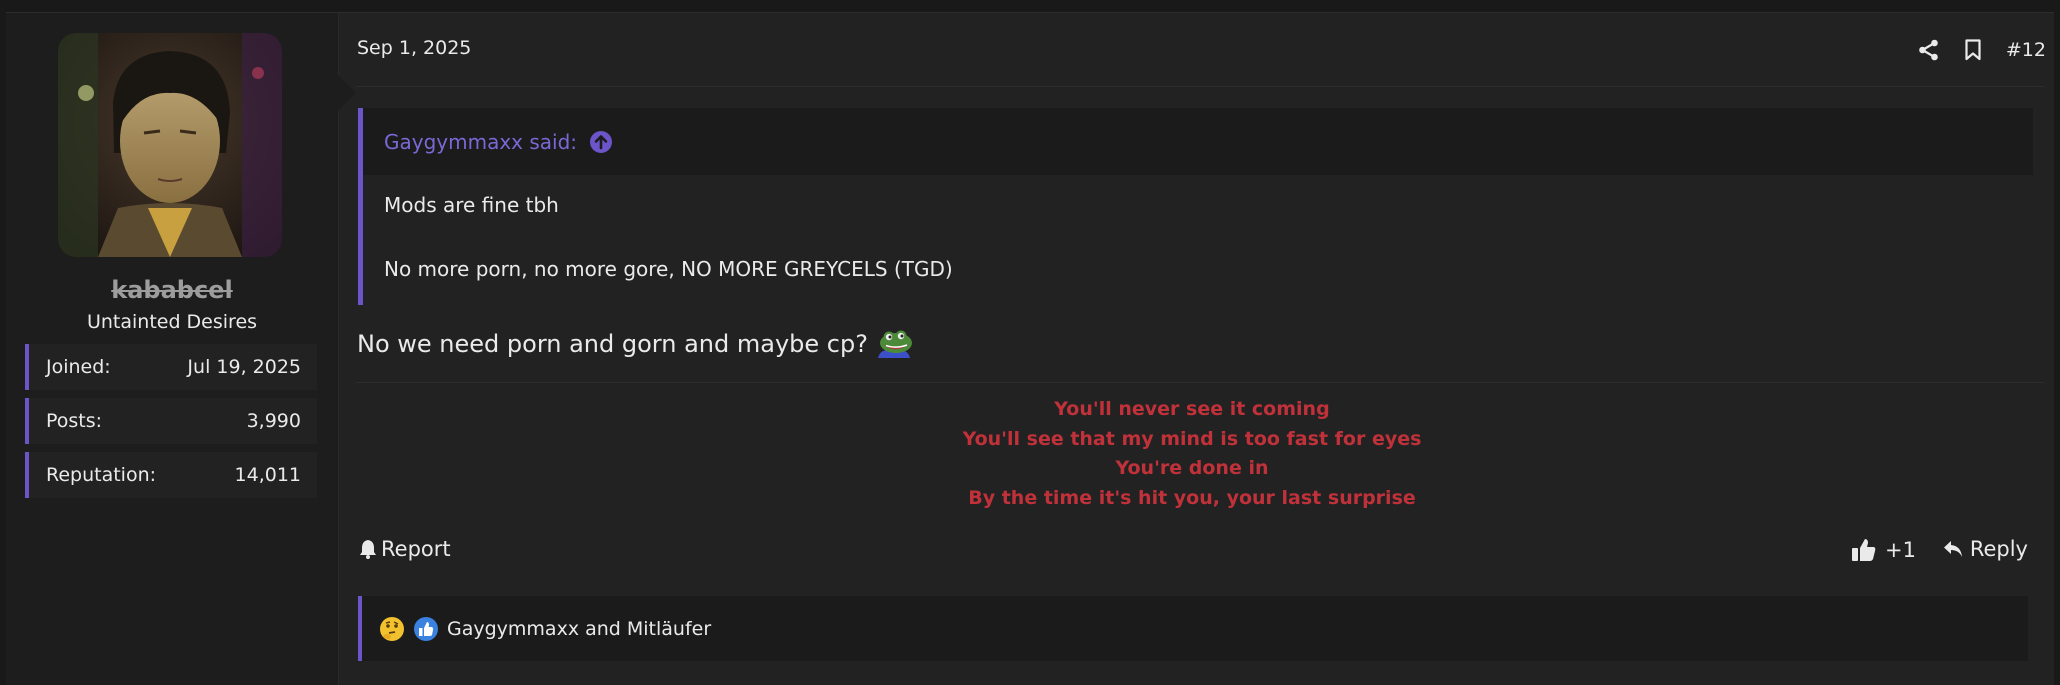  I want to click on report-label: Report, so click(416, 549).